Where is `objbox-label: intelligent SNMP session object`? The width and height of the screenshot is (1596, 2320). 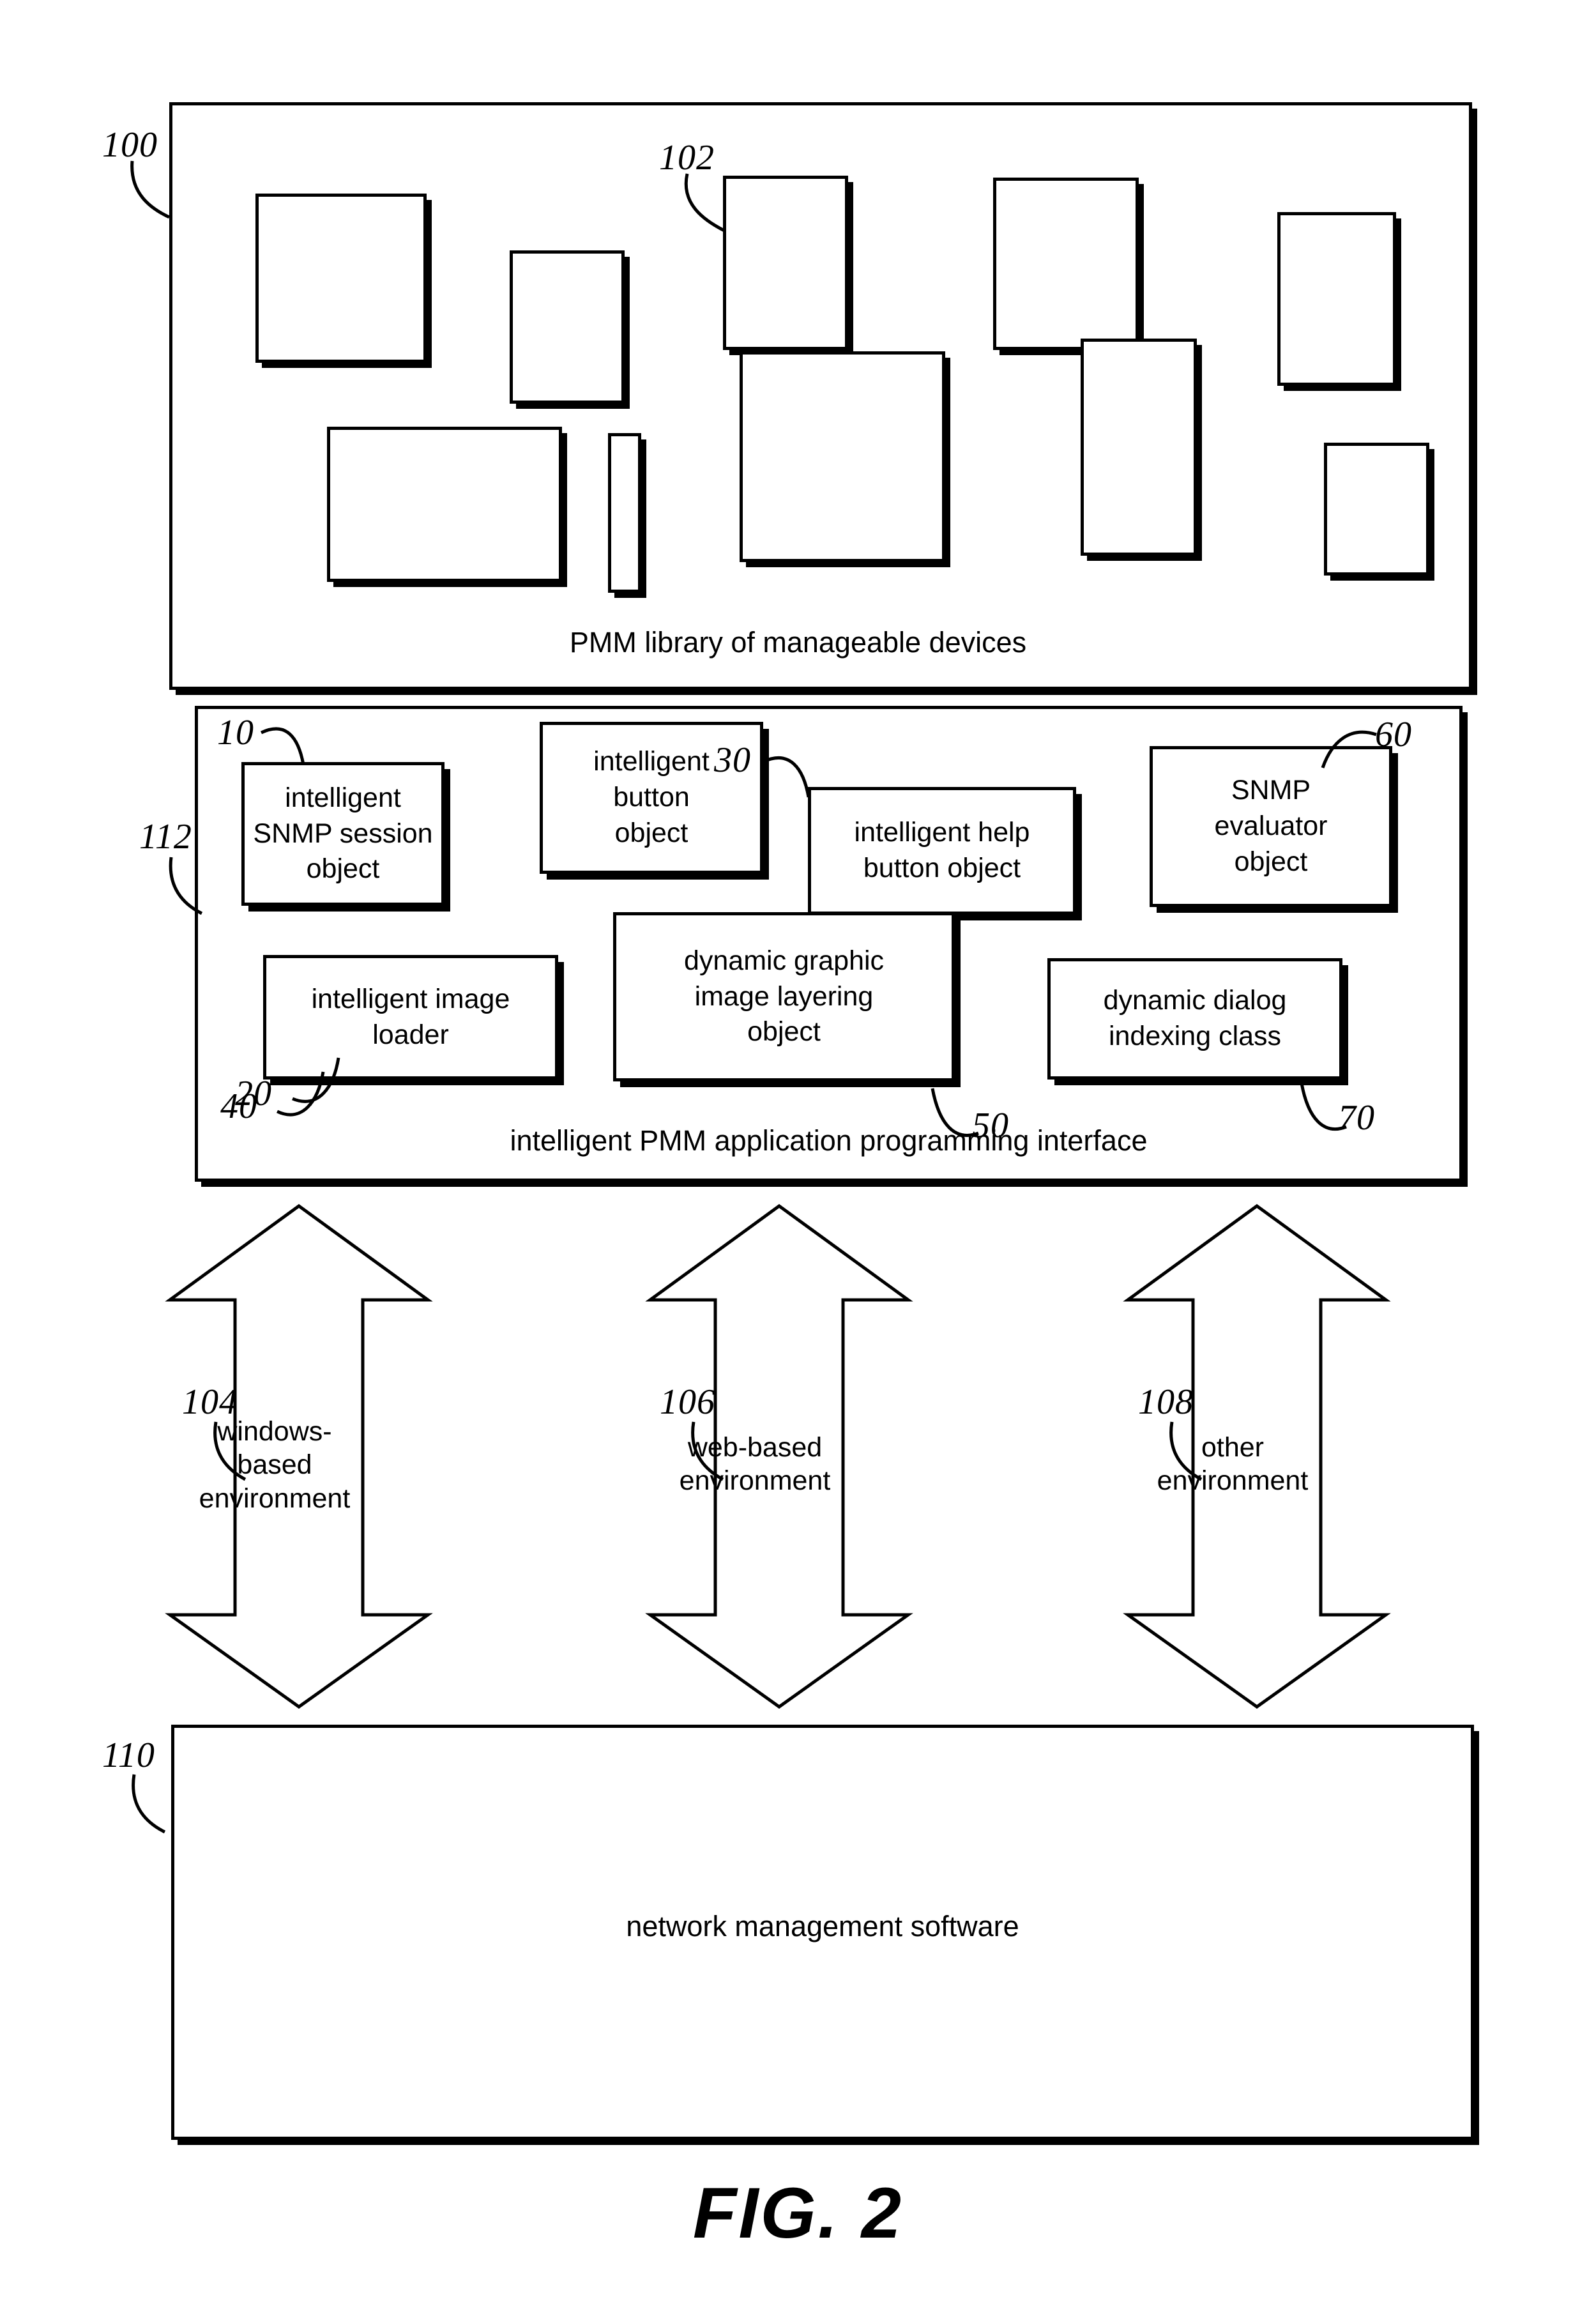 objbox-label: intelligent SNMP session object is located at coordinates (343, 833).